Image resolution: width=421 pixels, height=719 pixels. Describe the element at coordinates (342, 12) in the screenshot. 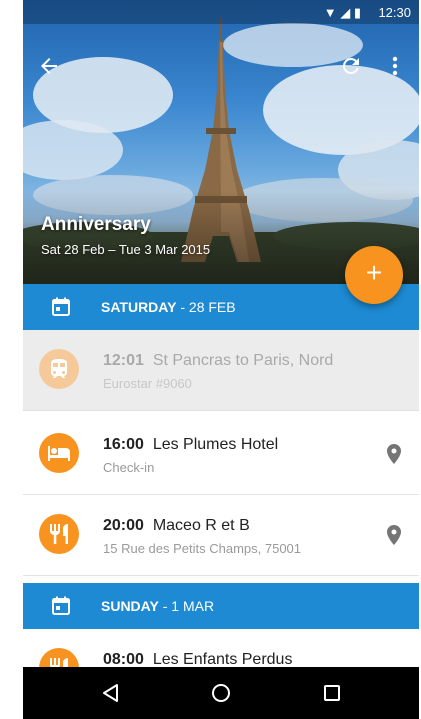

I see `signal-wifi-battery-icons: ▼ ◢ ▮` at that location.